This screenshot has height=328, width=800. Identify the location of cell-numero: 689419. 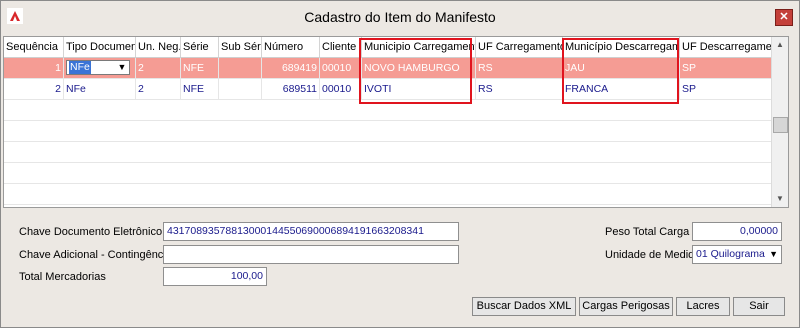
(291, 68).